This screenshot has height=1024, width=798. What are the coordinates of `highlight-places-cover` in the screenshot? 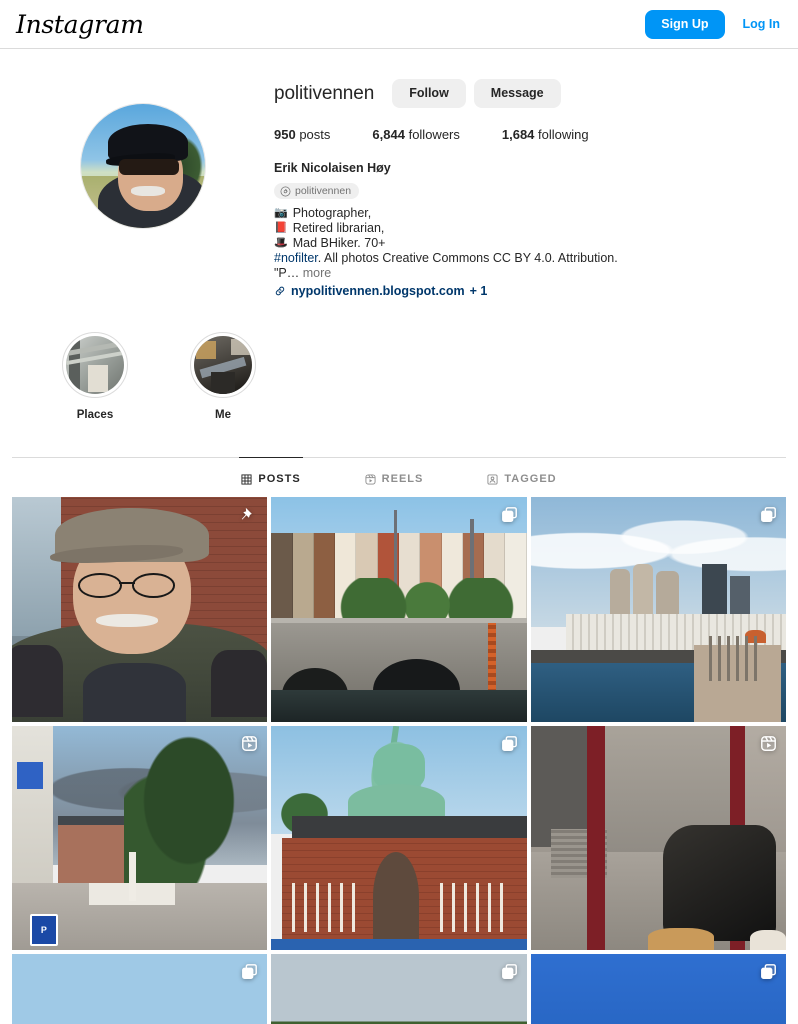 It's located at (95, 365).